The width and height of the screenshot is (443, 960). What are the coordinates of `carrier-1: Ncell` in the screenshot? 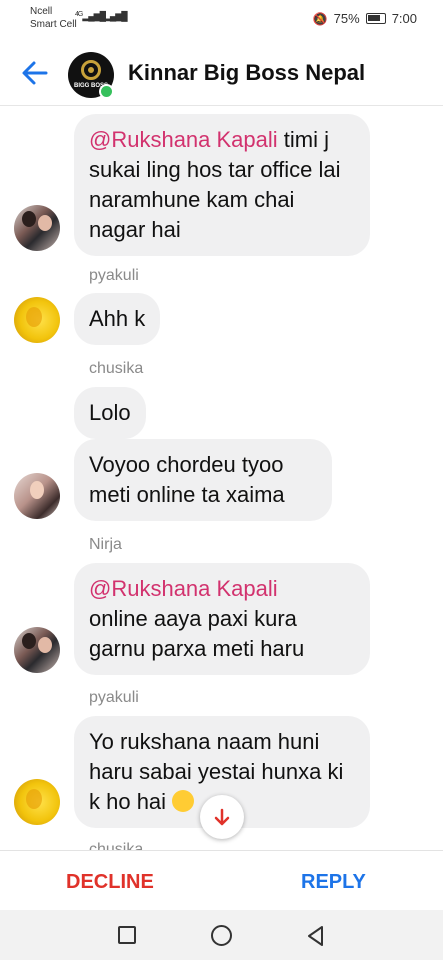 It's located at (41, 11).